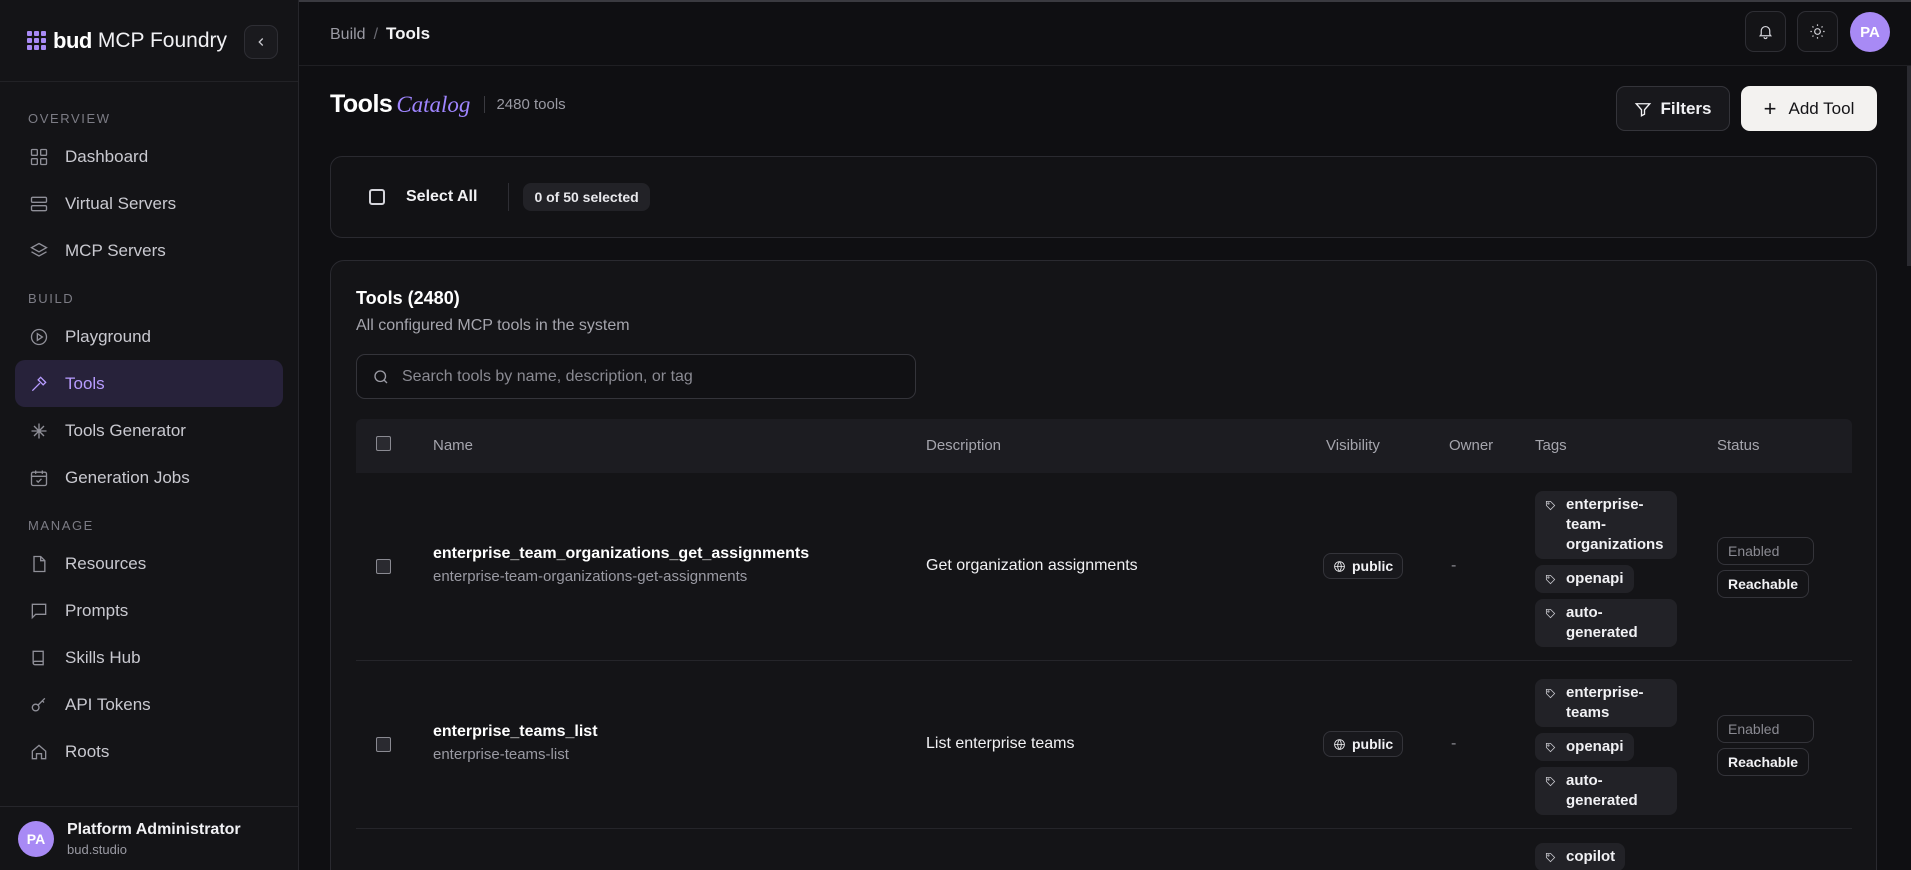 The image size is (1911, 870). What do you see at coordinates (383, 443) in the screenshot?
I see `header-checkbox` at bounding box center [383, 443].